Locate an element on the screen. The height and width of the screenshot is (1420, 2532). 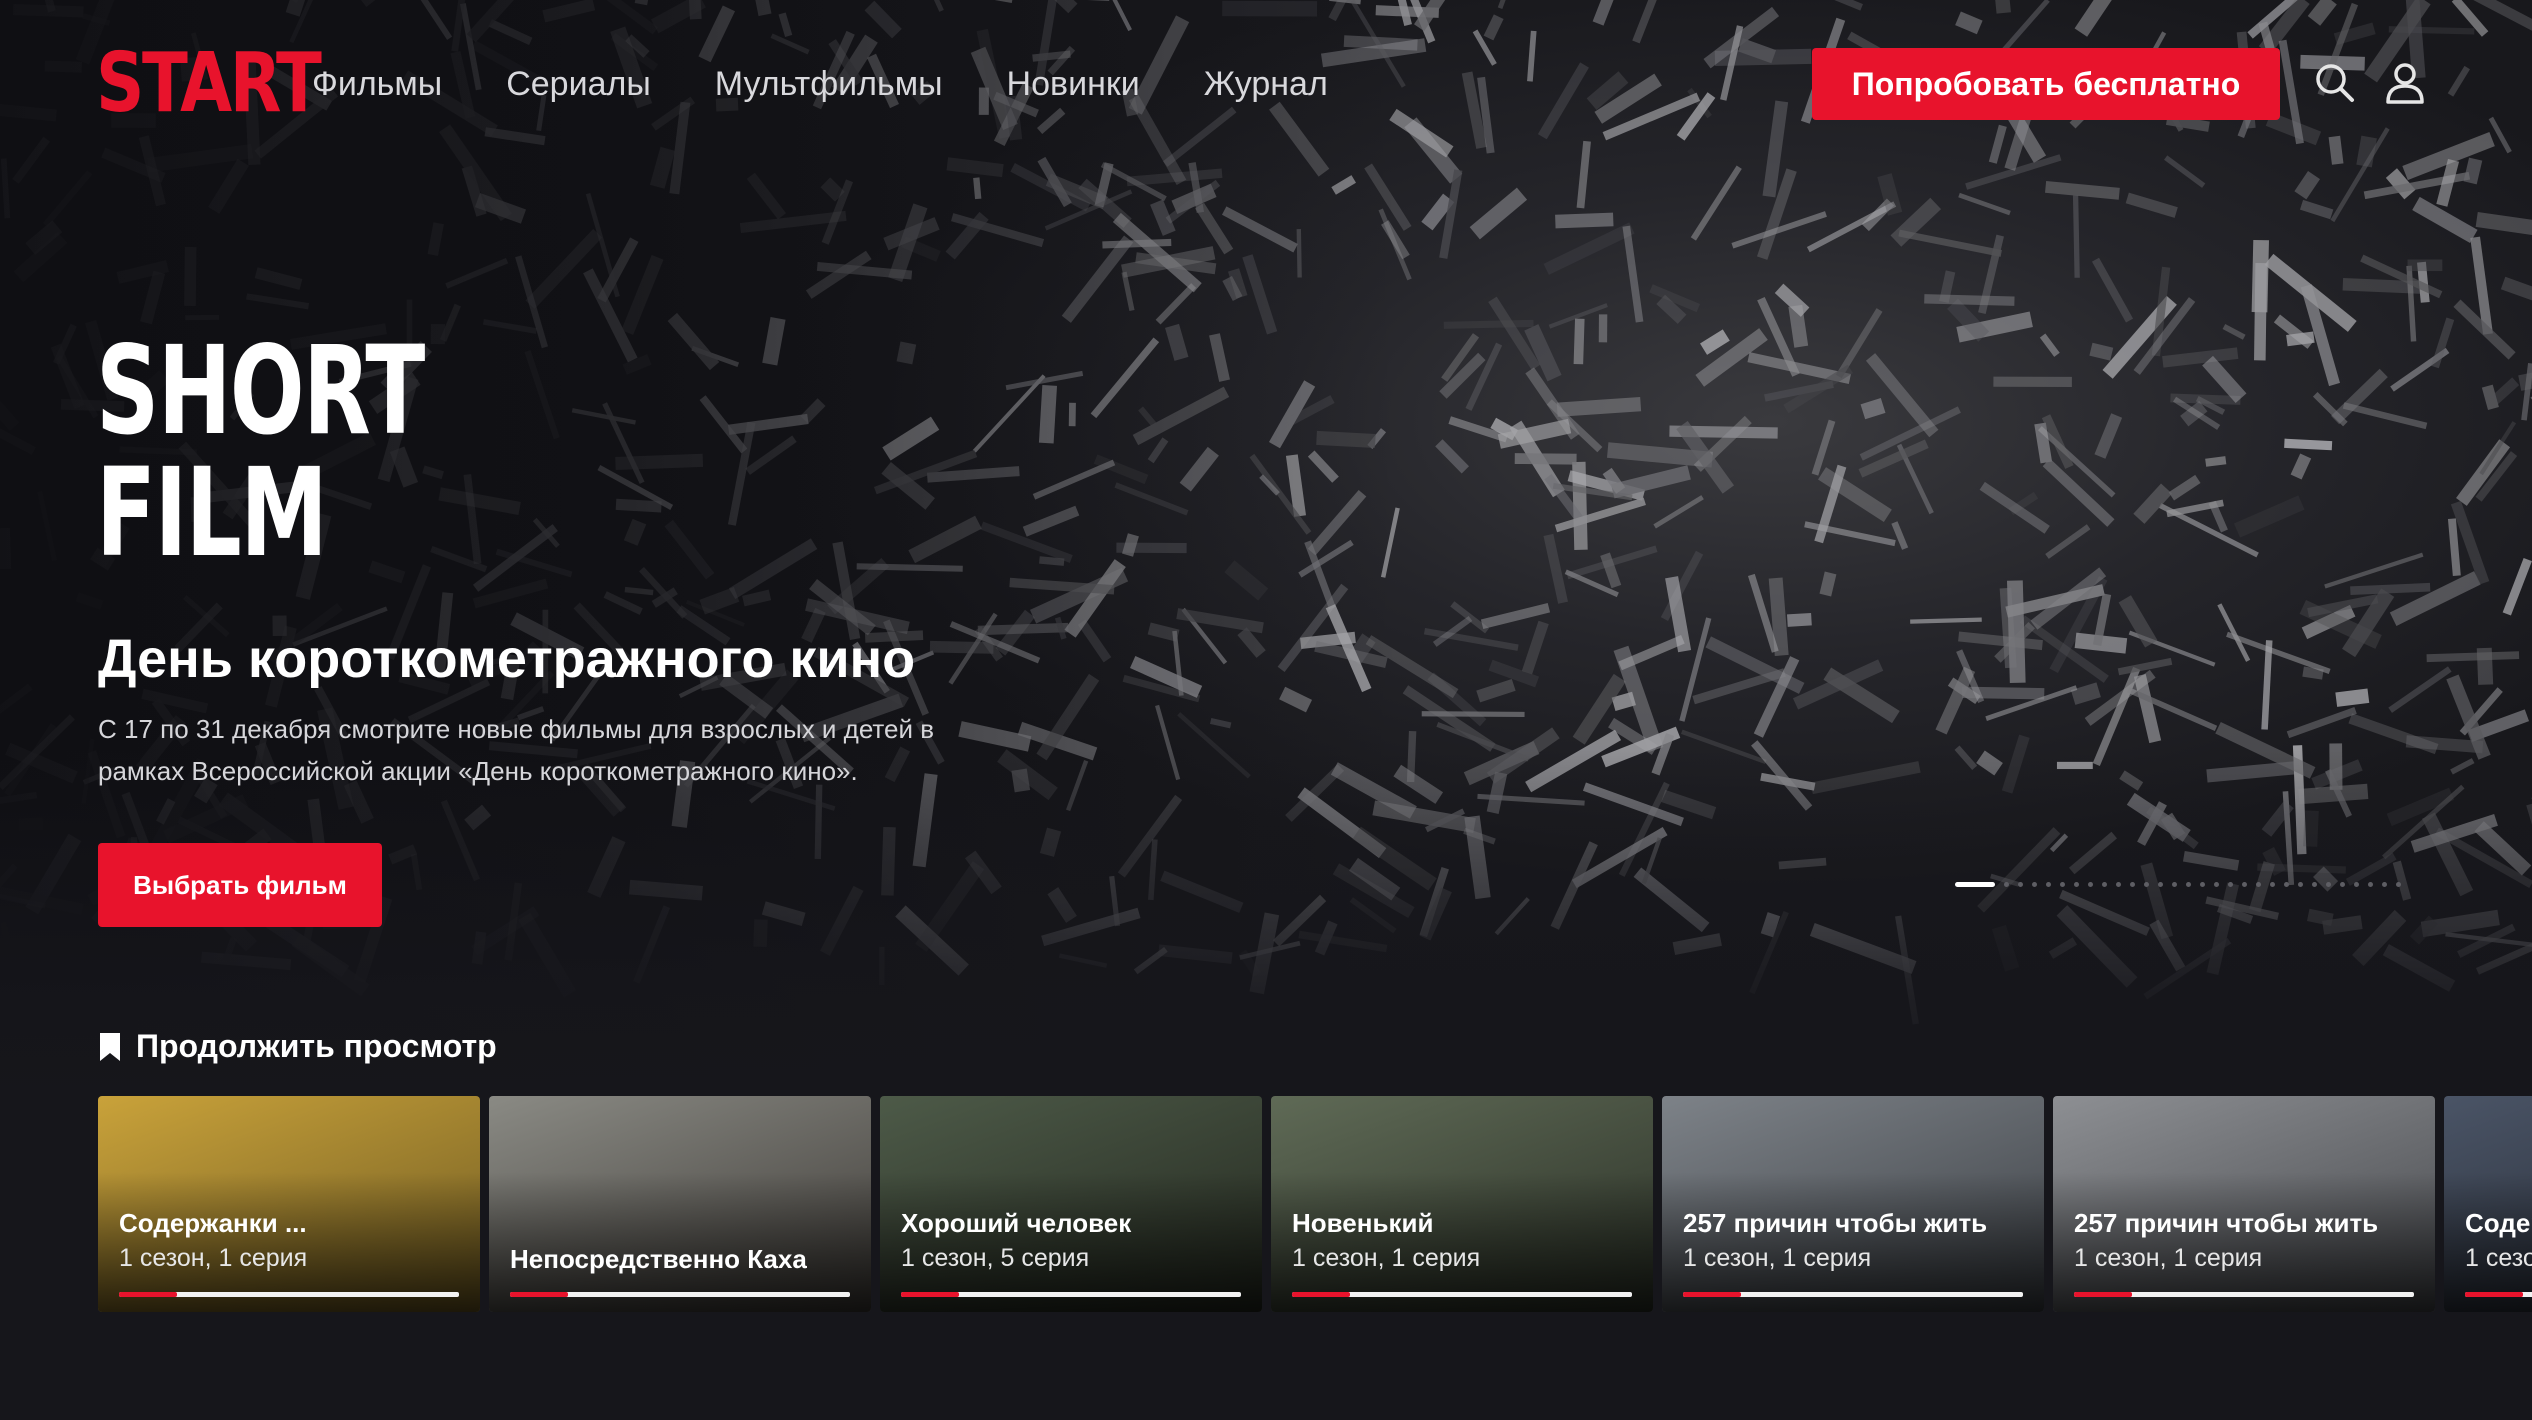
nav-cartoons: Мультфильмы is located at coordinates (829, 84).